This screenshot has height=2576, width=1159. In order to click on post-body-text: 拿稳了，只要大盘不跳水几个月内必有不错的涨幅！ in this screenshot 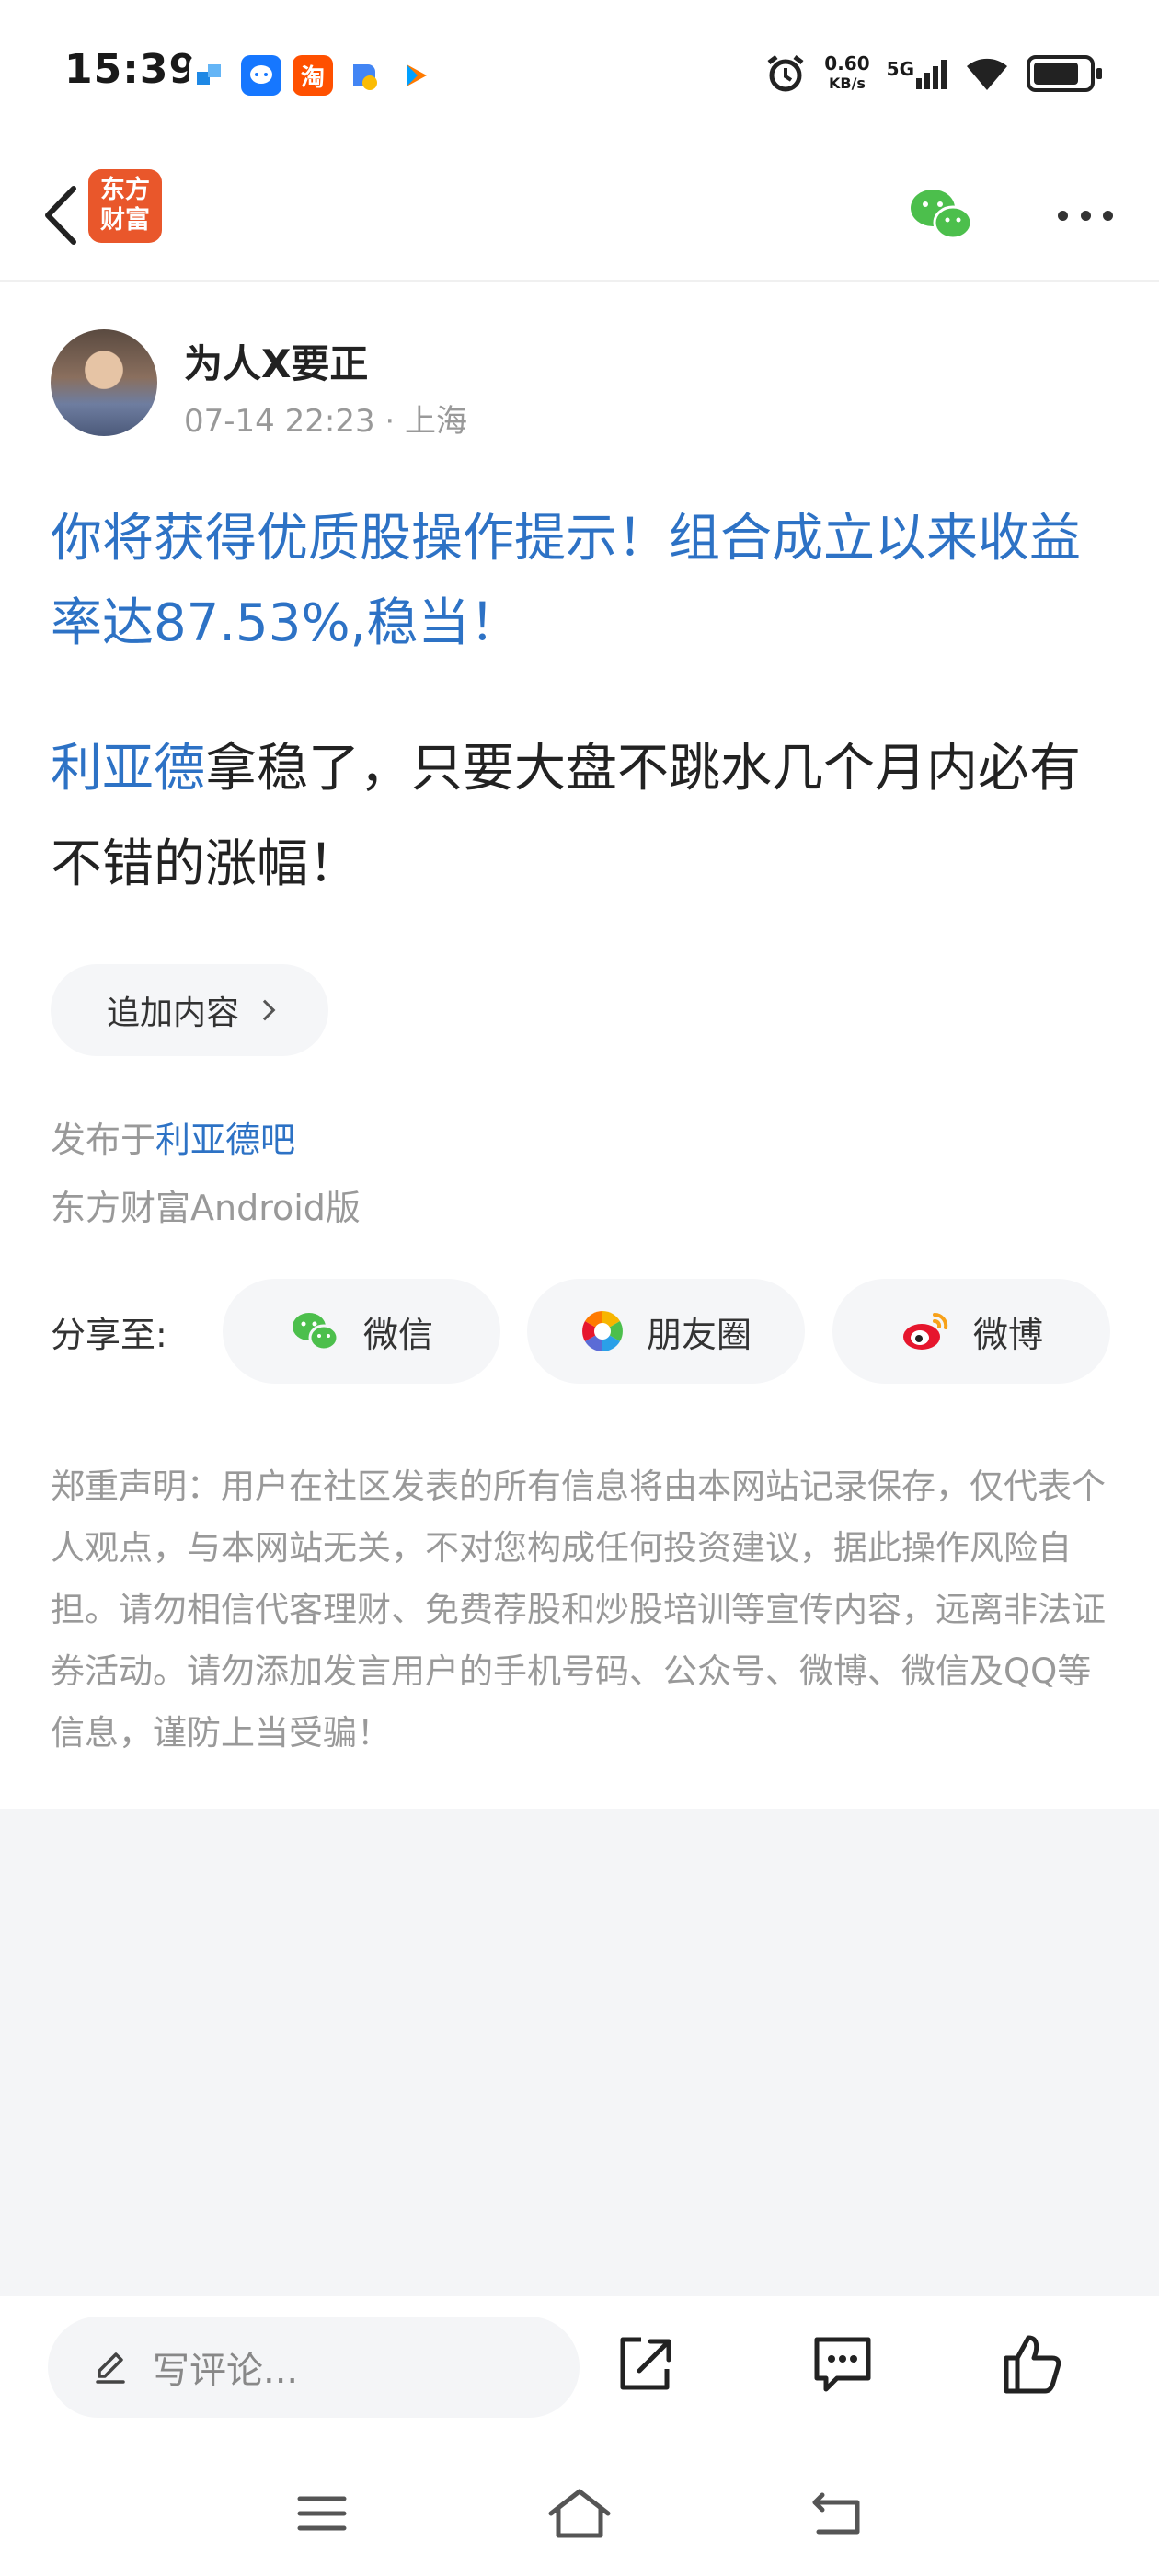, I will do `click(566, 816)`.